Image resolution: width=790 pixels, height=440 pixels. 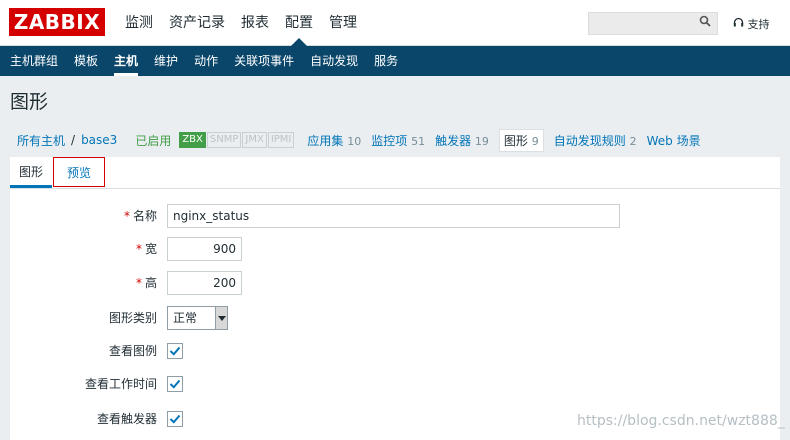 What do you see at coordinates (146, 249) in the screenshot?
I see `width-label: * 宽` at bounding box center [146, 249].